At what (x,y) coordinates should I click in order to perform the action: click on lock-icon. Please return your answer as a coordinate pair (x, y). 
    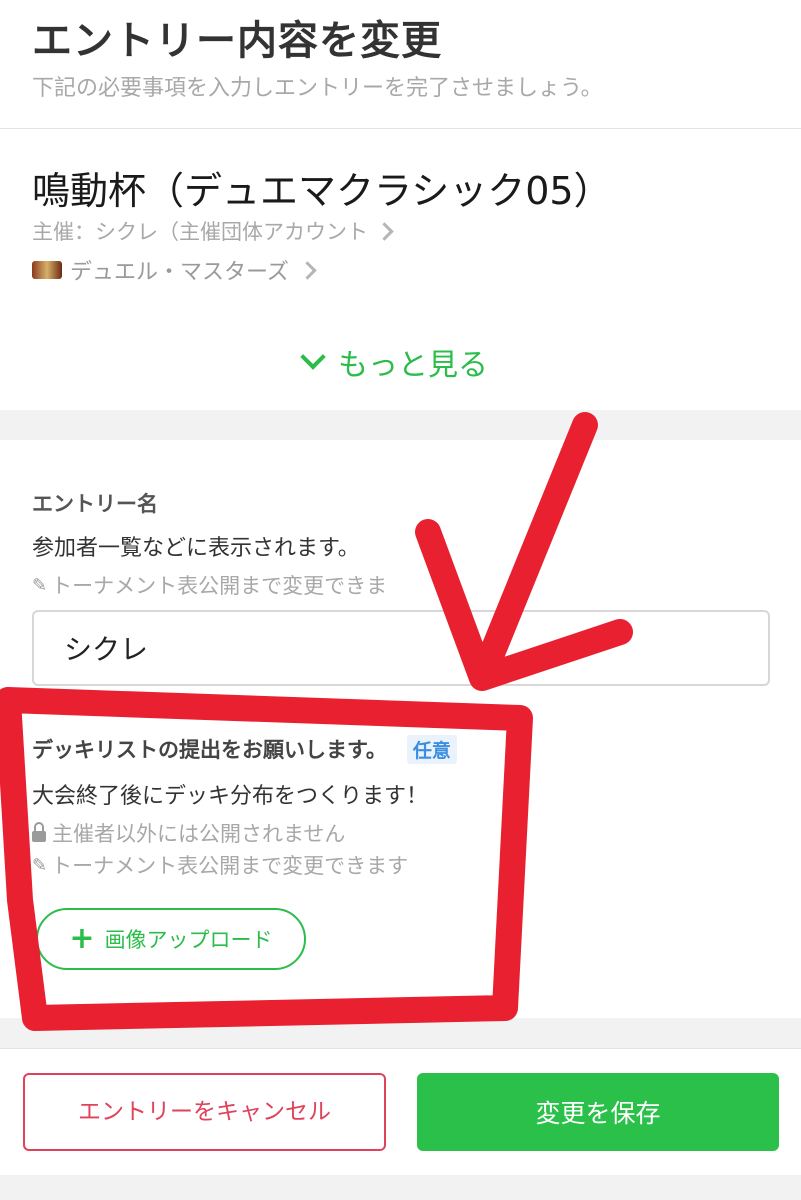
    Looking at the image, I should click on (39, 831).